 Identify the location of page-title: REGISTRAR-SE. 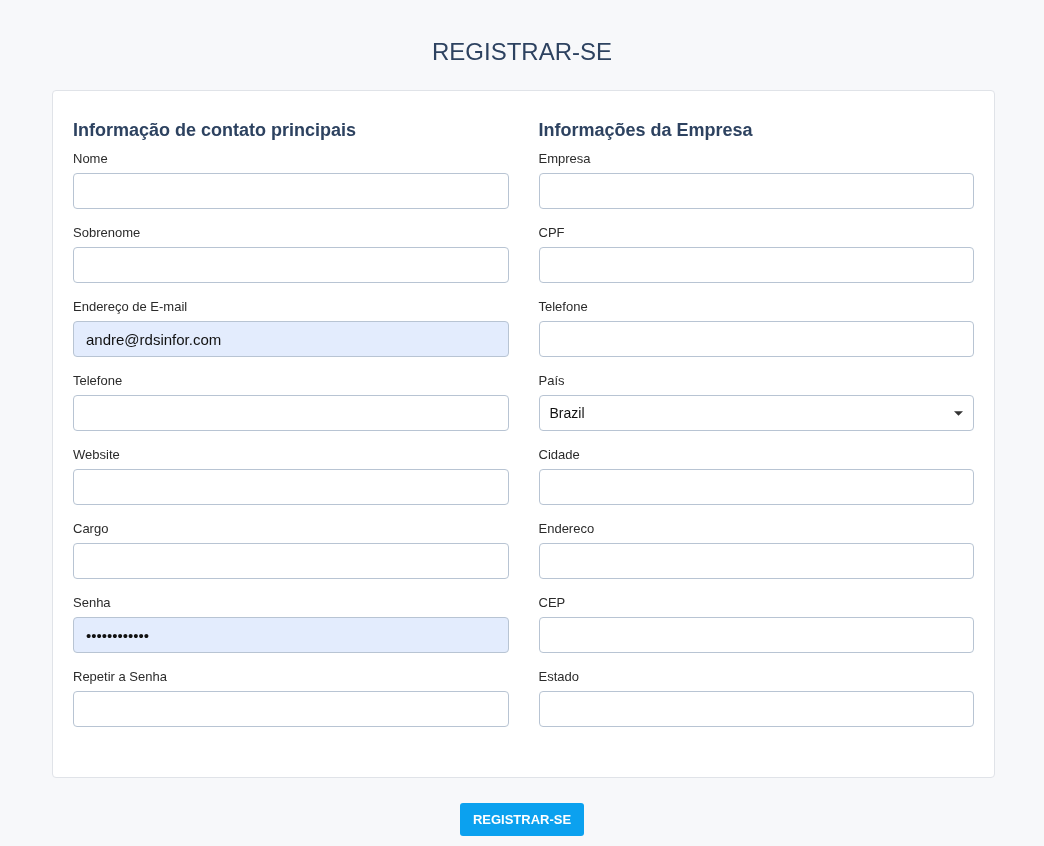
(522, 52).